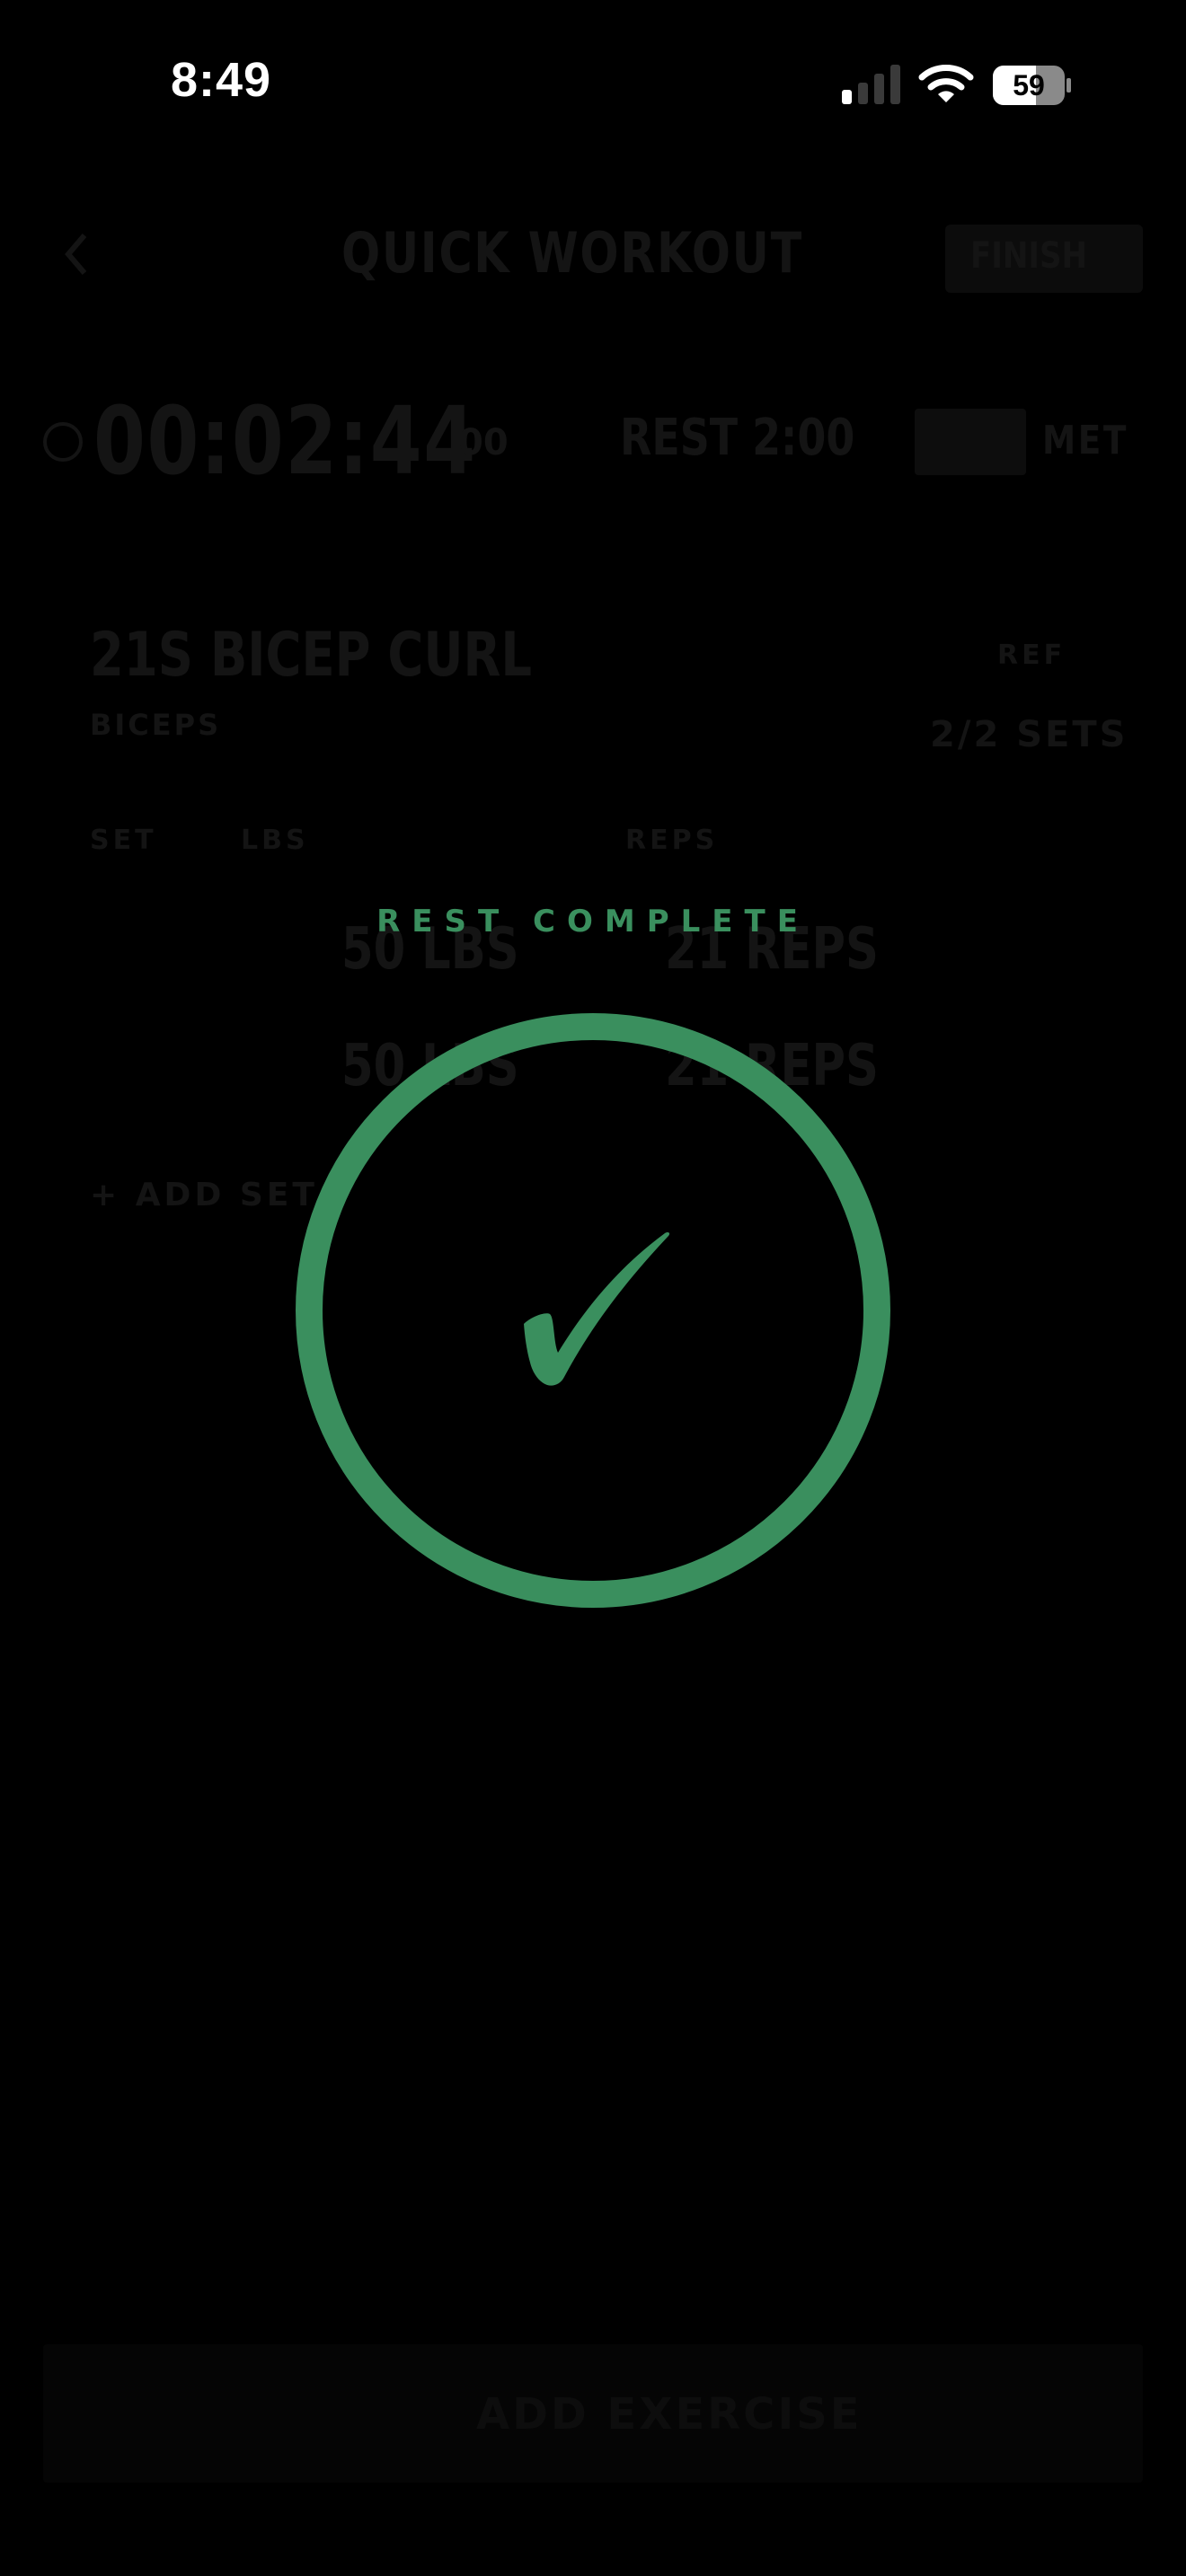 Image resolution: width=1186 pixels, height=2576 pixels. What do you see at coordinates (204, 1195) in the screenshot?
I see `add-set-button: + ADD SET` at bounding box center [204, 1195].